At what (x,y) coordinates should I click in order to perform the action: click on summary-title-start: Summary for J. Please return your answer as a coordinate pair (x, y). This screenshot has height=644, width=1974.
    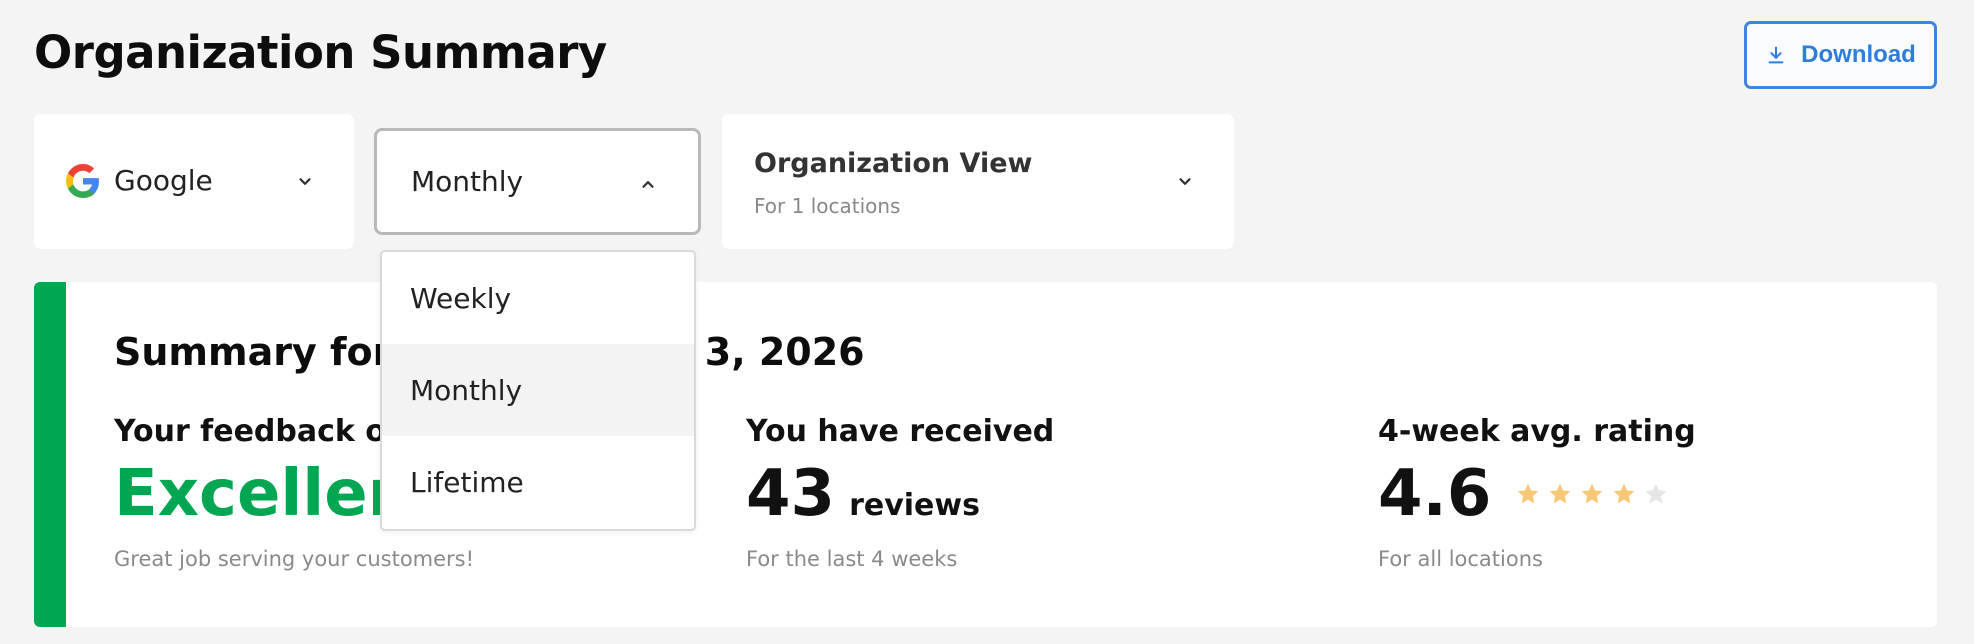
    Looking at the image, I should click on (266, 352).